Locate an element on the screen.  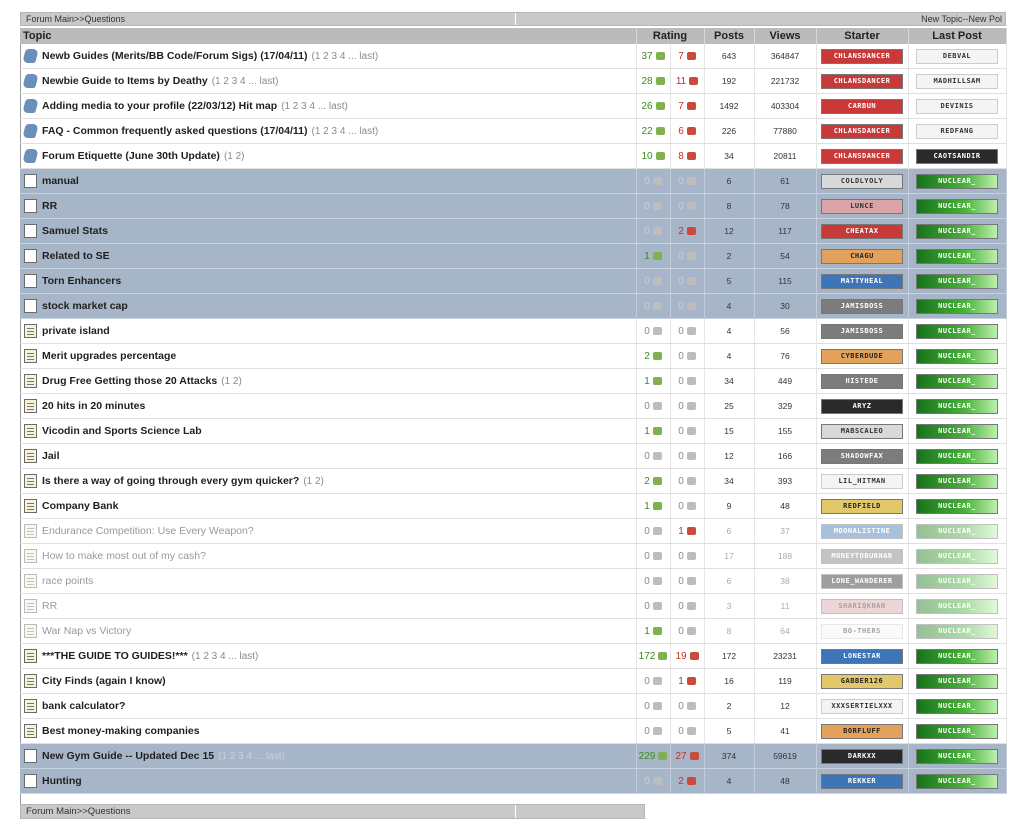
table-row: Hunting 0 2 4 48 REKKER NUCLEAR_ is located at coordinates (513, 781).